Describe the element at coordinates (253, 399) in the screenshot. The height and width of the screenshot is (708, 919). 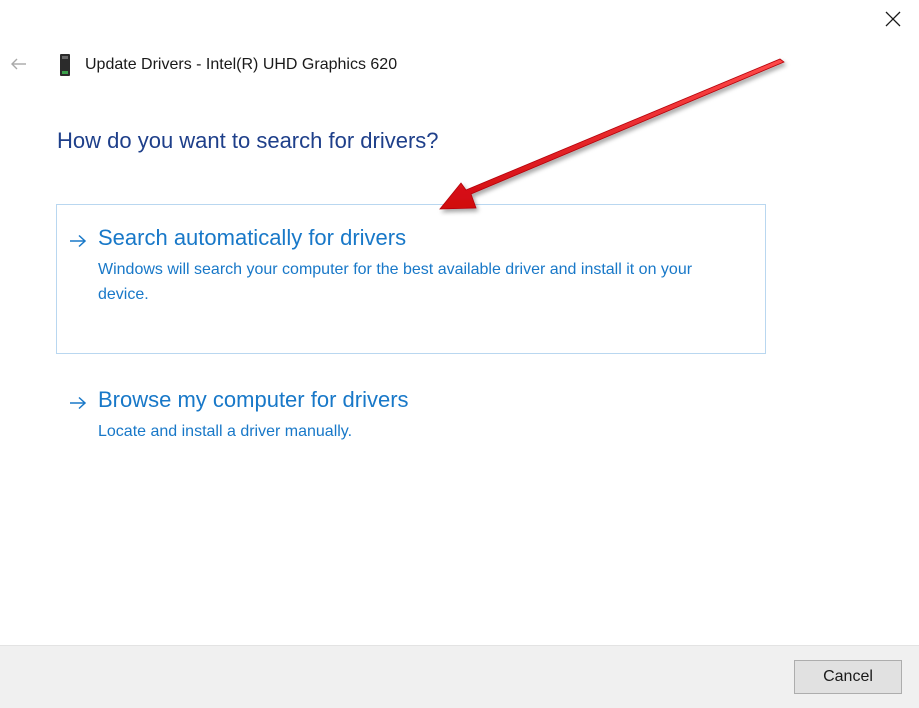
I see `option-title: Browse my computer for drivers` at that location.